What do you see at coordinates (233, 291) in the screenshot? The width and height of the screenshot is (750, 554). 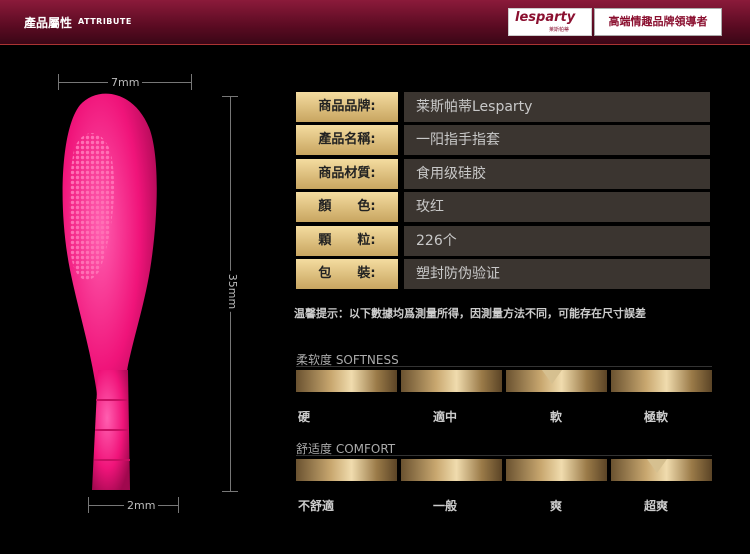 I see `height-dim-label: 35mm` at bounding box center [233, 291].